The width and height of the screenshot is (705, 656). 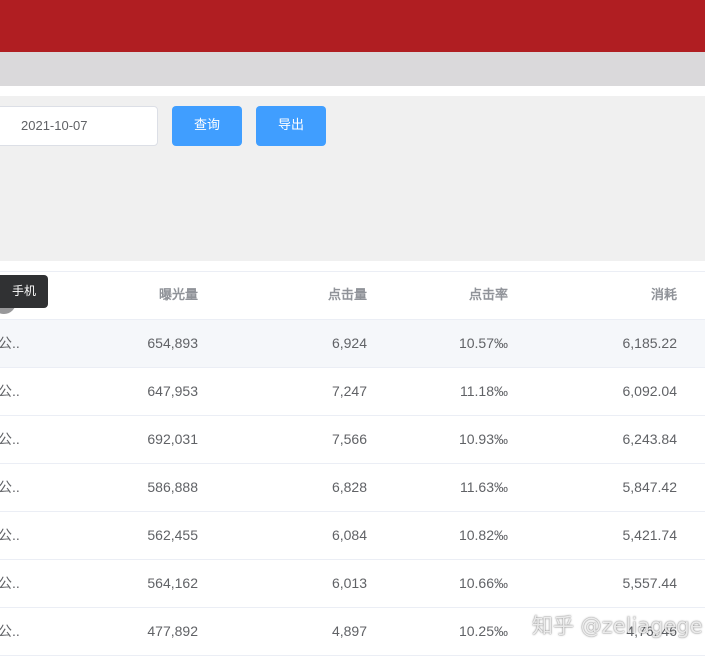 What do you see at coordinates (207, 126) in the screenshot?
I see `query-button: 查询` at bounding box center [207, 126].